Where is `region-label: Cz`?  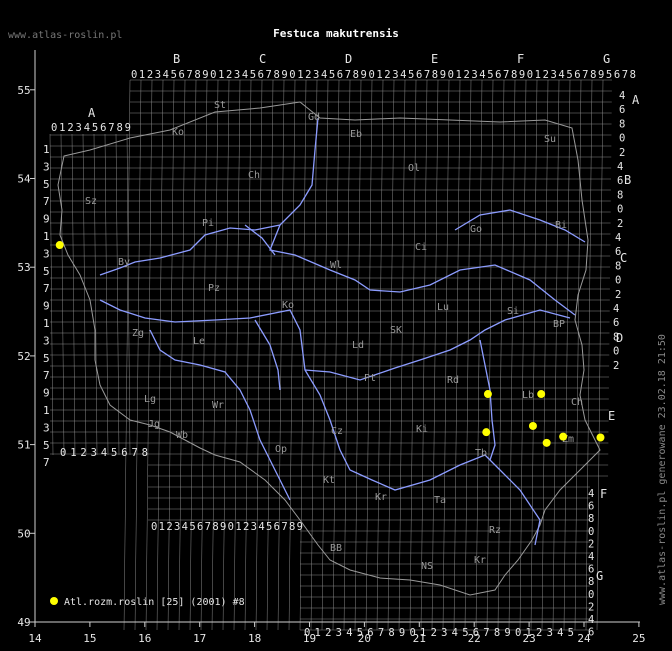 region-label: Cz is located at coordinates (337, 431).